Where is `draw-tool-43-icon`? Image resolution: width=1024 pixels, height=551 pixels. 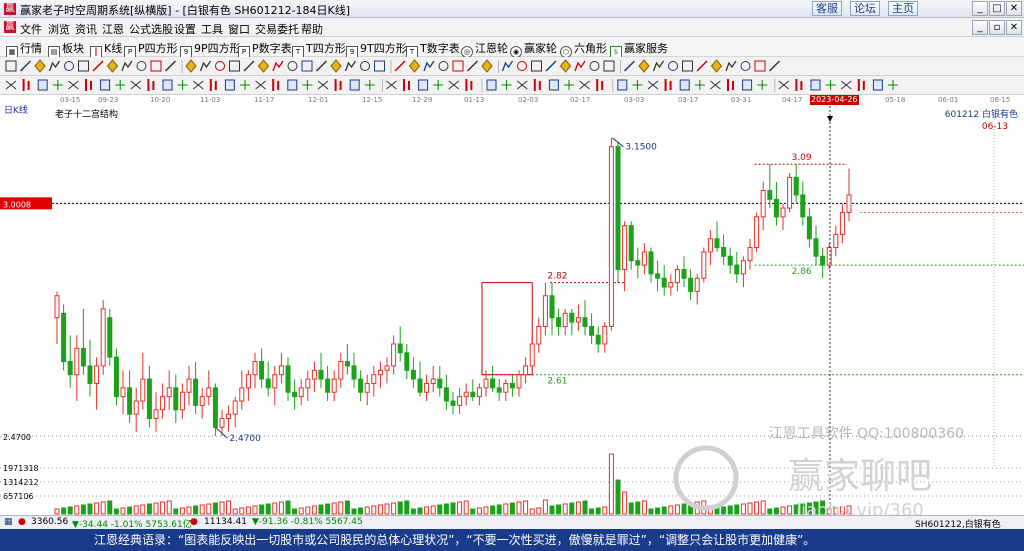
draw-tool-43-icon is located at coordinates (644, 66).